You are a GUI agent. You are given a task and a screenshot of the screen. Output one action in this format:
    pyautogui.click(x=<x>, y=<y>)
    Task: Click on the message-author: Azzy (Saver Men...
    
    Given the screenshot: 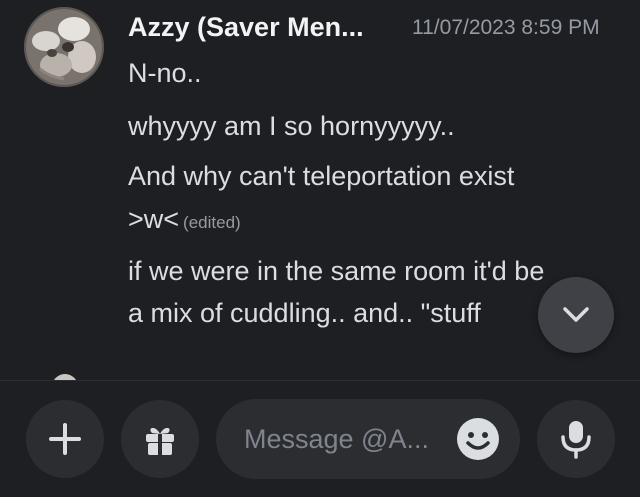 What is the action you would take?
    pyautogui.click(x=246, y=27)
    